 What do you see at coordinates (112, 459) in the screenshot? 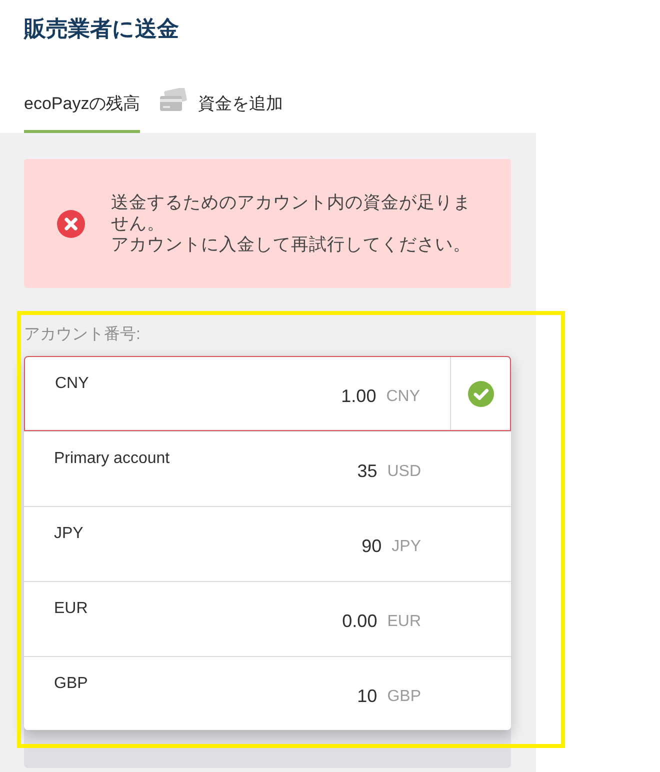
I see `account-name: Primary account` at bounding box center [112, 459].